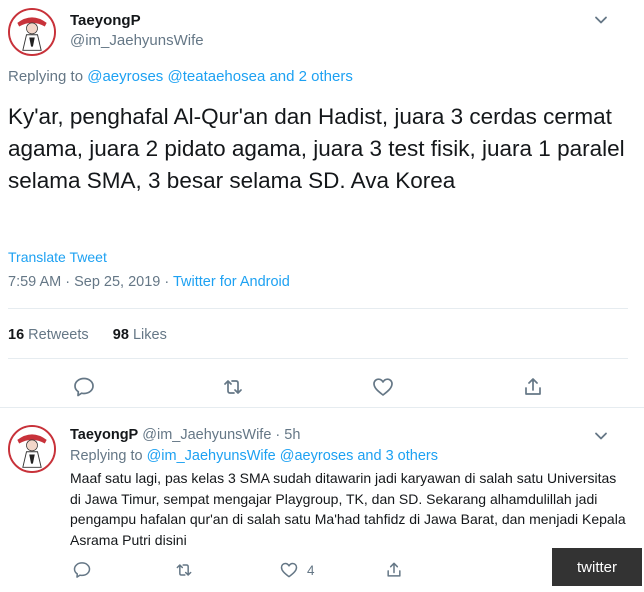 The height and width of the screenshot is (592, 644). I want to click on likes-count: 98, so click(120, 335).